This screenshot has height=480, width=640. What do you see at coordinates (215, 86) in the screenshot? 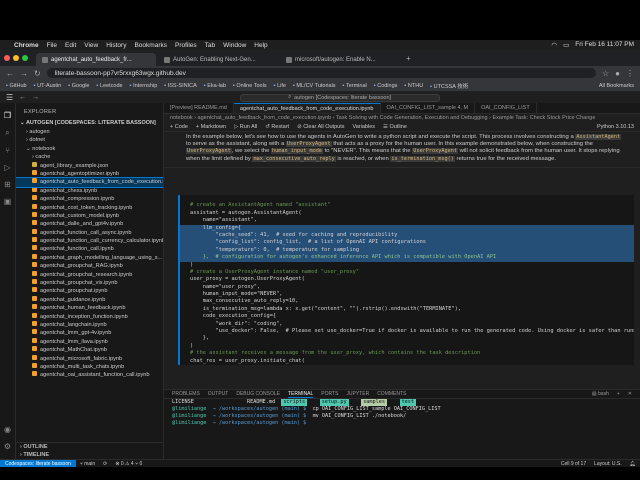
I see `bookmark-item: Eka-lab` at bounding box center [215, 86].